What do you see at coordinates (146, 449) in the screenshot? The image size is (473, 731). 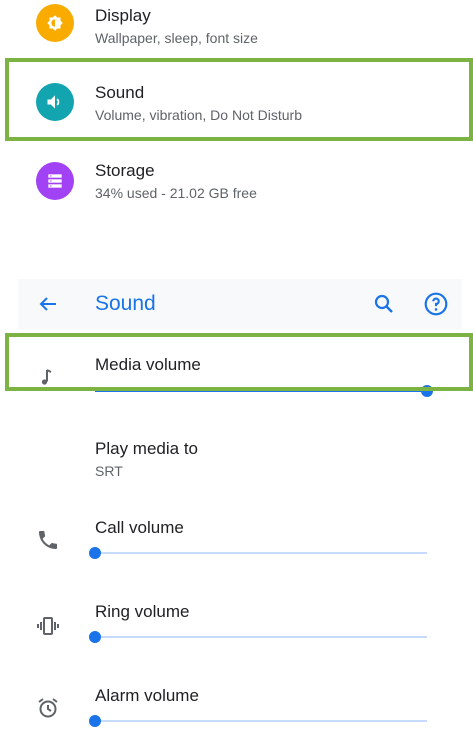 I see `play-media-to-label: Play media to` at bounding box center [146, 449].